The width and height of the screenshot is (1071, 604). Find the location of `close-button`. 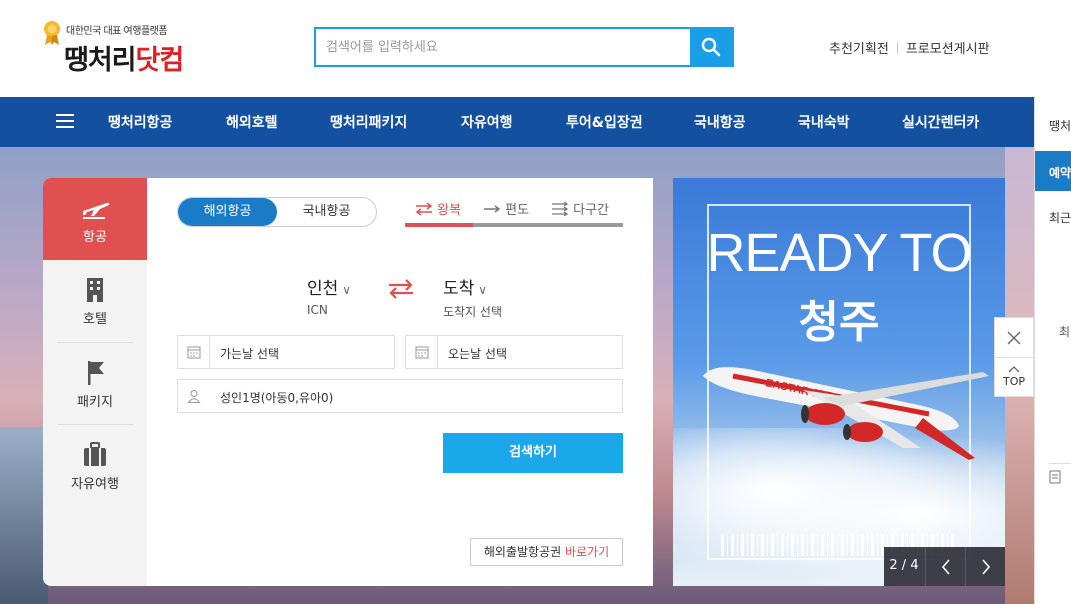

close-button is located at coordinates (1014, 338).